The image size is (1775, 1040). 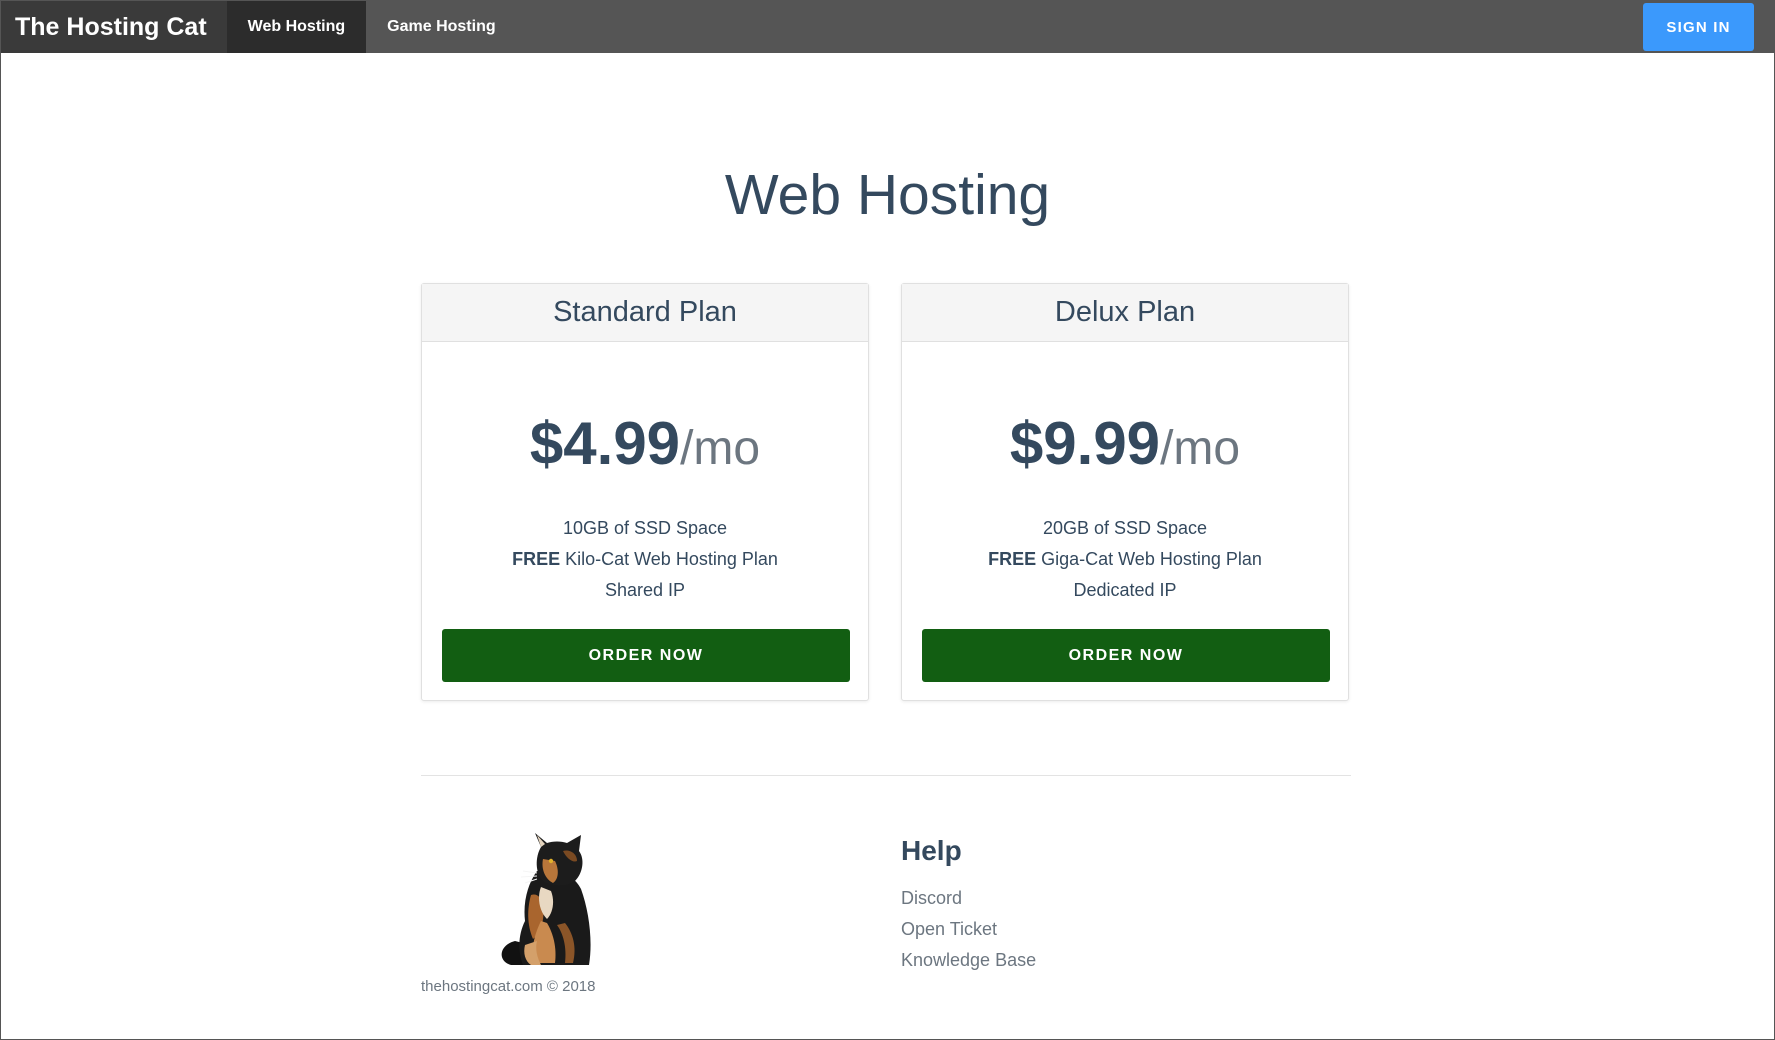 I want to click on footer-divider, so click(x=886, y=775).